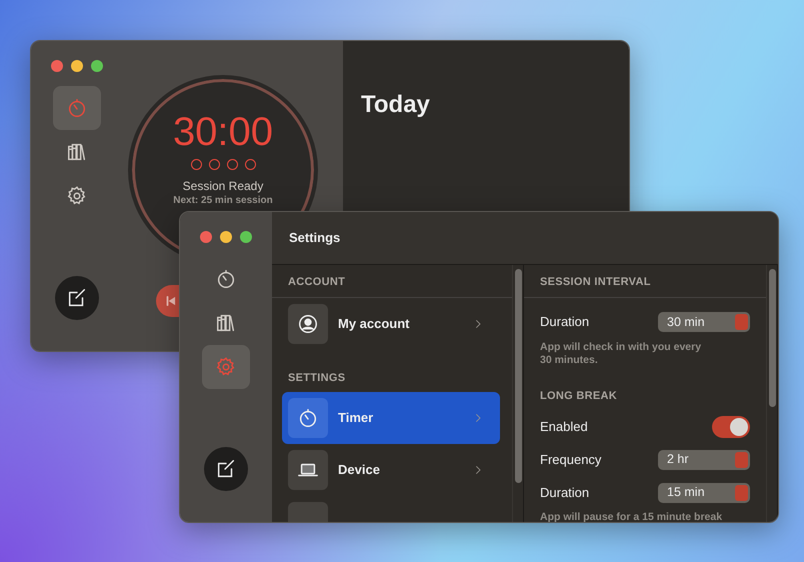  Describe the element at coordinates (645, 281) in the screenshot. I see `section-heading: SESSION INTERVAL` at that location.